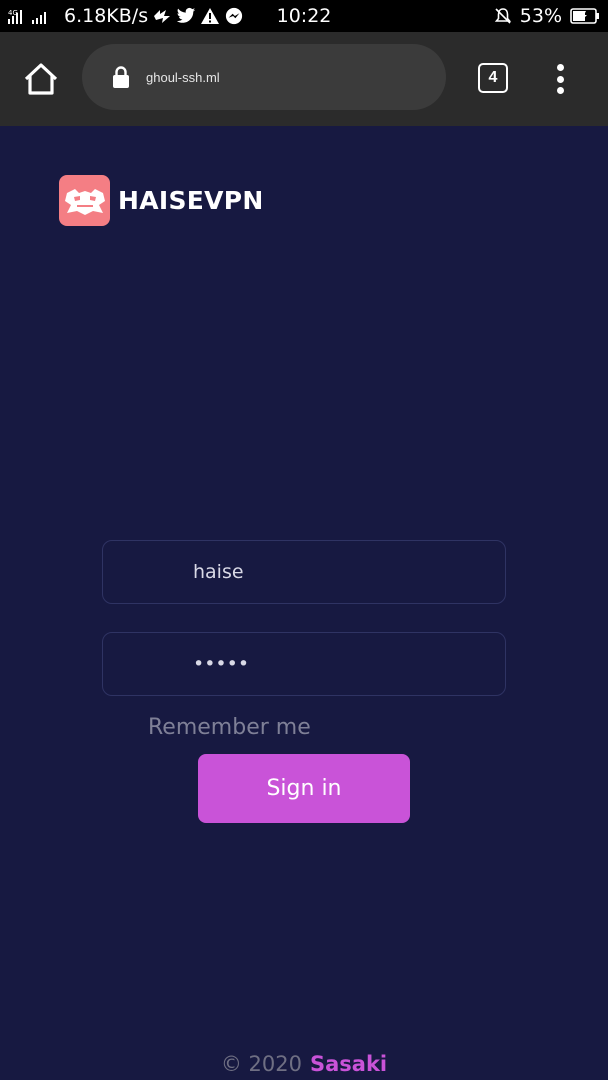  Describe the element at coordinates (261, 1064) in the screenshot. I see `copyright-text: © 2020` at that location.